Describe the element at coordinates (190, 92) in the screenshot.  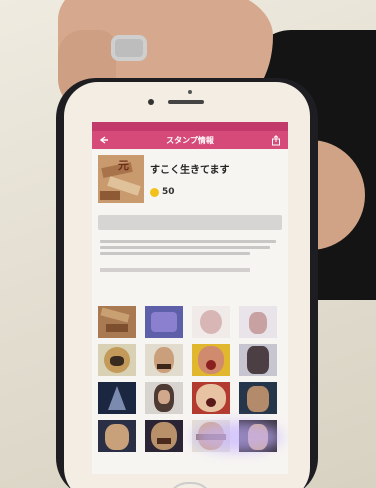
I see `proximity-sensor` at that location.